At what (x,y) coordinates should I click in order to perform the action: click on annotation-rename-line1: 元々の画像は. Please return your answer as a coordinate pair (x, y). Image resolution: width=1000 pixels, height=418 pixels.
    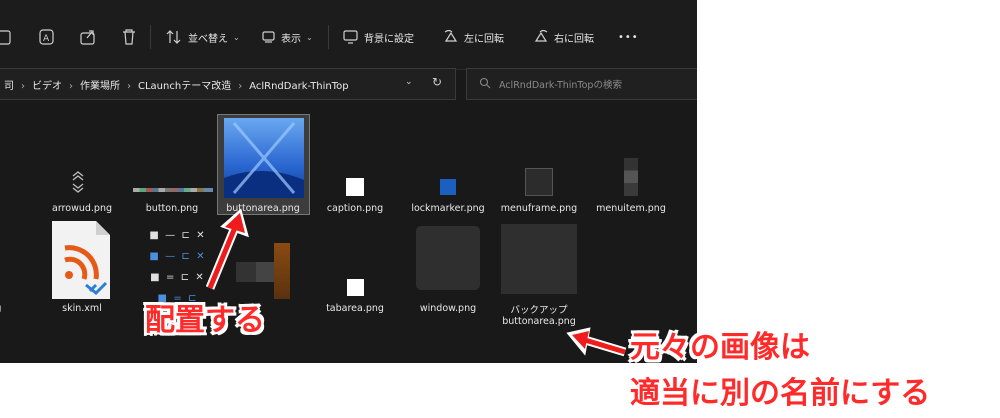
    Looking at the image, I should click on (720, 347).